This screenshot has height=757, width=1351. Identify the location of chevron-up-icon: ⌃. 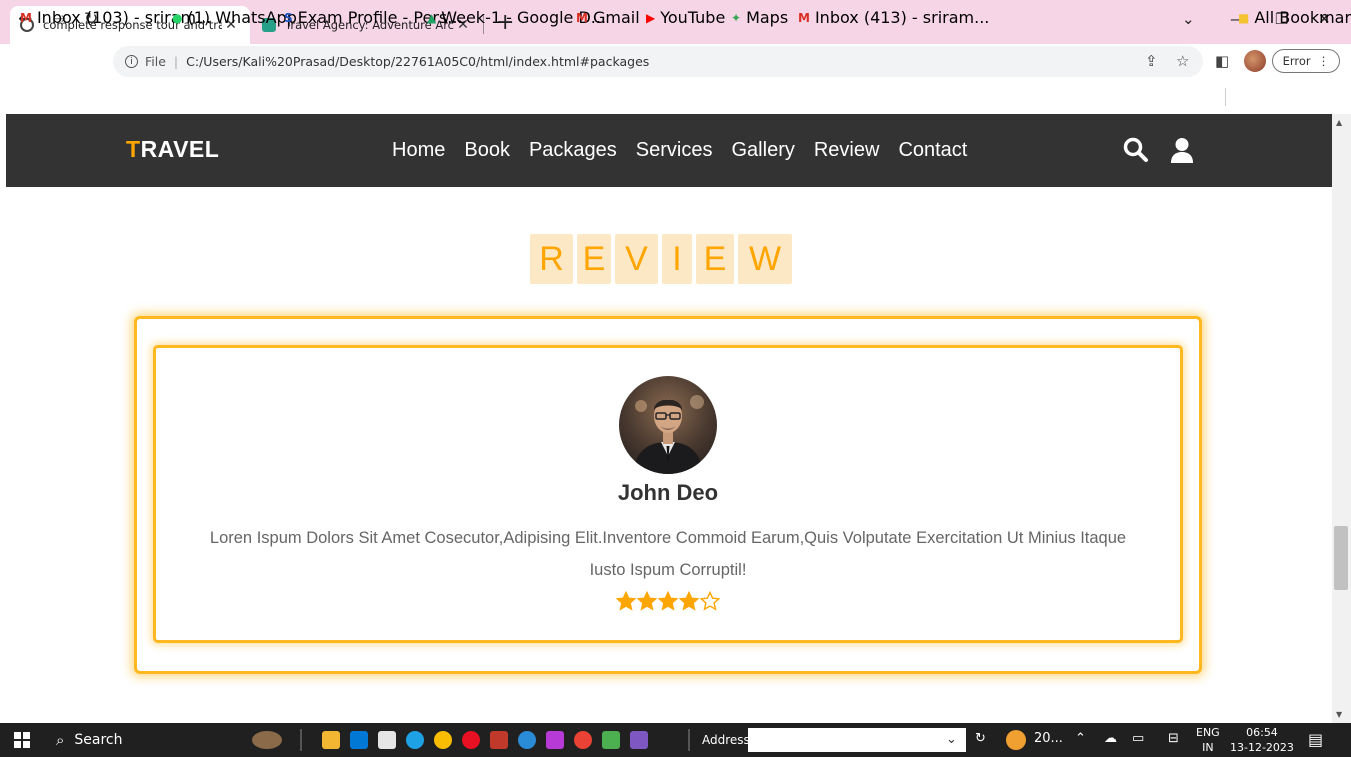
(1080, 738).